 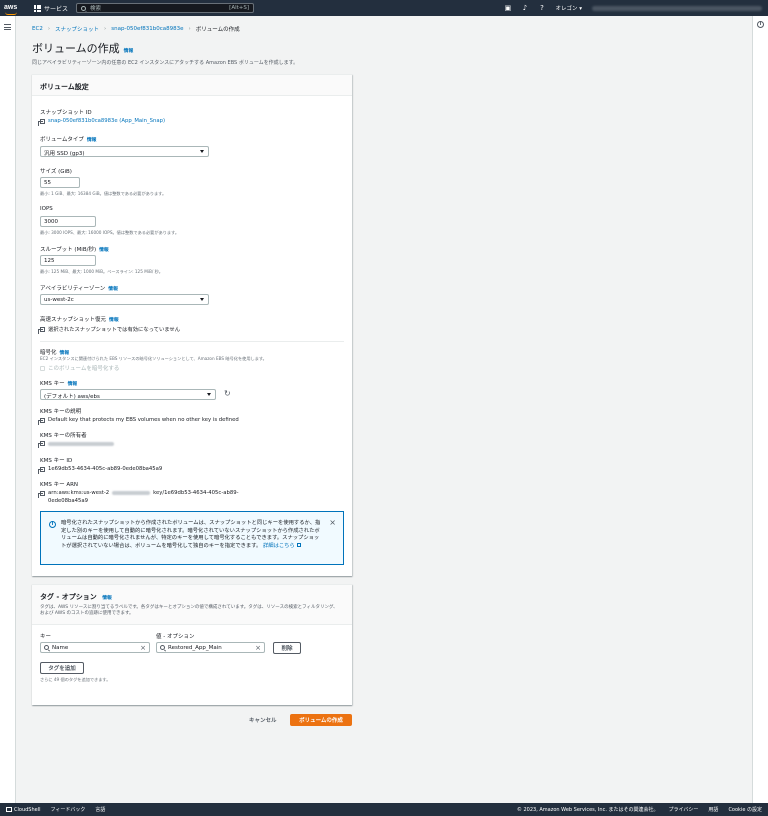 I want to click on services-menu: サービス, so click(x=51, y=8).